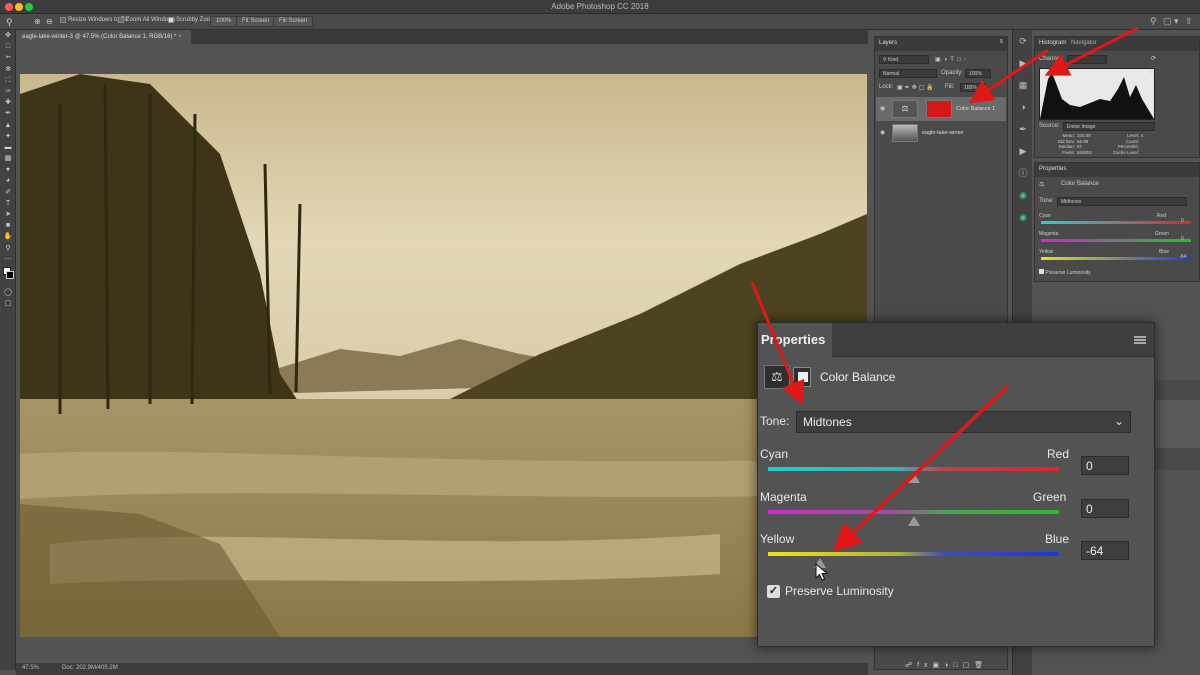 Image resolution: width=1200 pixels, height=675 pixels. Describe the element at coordinates (1116, 258) in the screenshot. I see `small-yellow-blue-slider` at that location.